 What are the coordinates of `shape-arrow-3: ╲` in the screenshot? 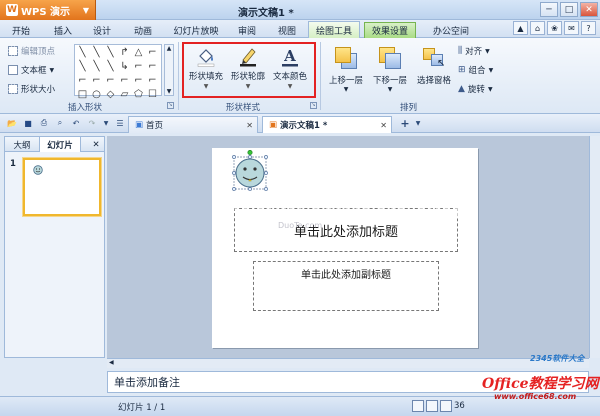 It's located at (110, 66).